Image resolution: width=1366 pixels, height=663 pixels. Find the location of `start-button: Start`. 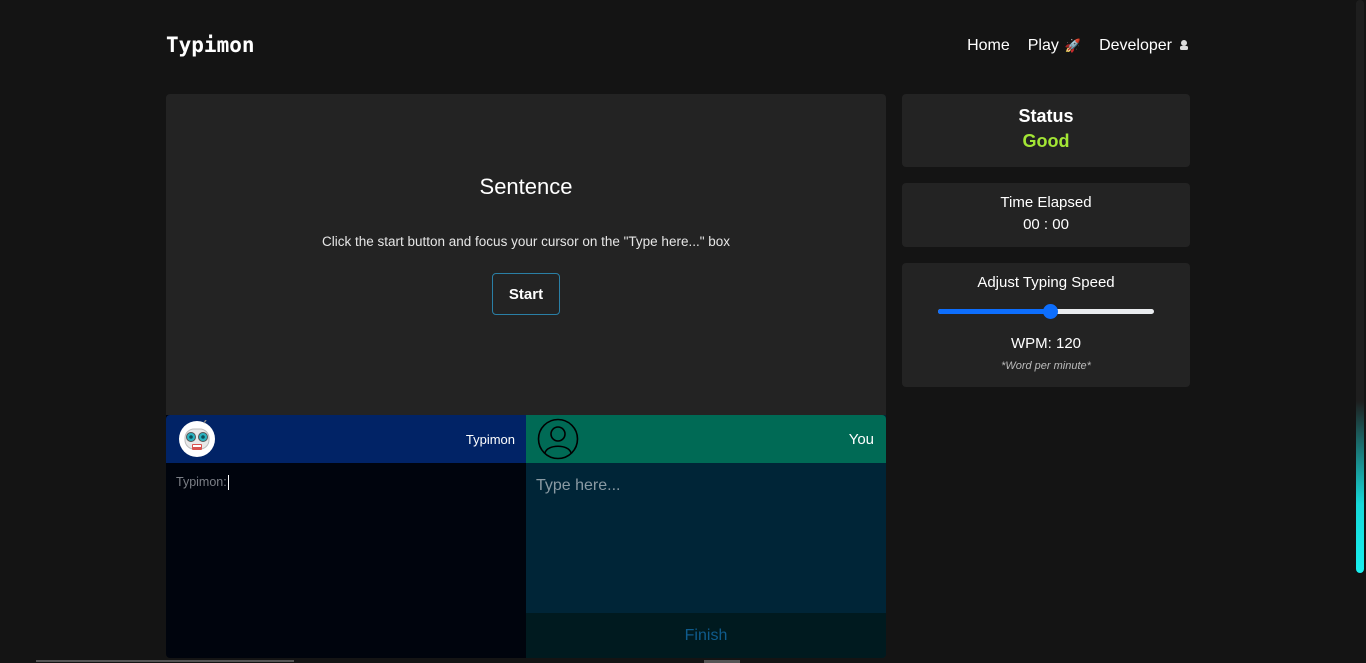

start-button: Start is located at coordinates (526, 294).